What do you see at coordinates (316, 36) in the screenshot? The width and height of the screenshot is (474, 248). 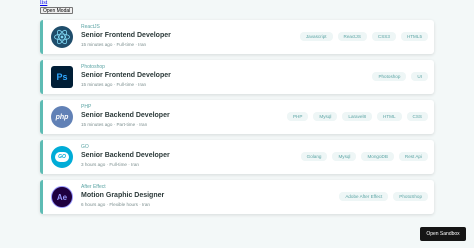 I see `tag-javascript: Javascript` at bounding box center [316, 36].